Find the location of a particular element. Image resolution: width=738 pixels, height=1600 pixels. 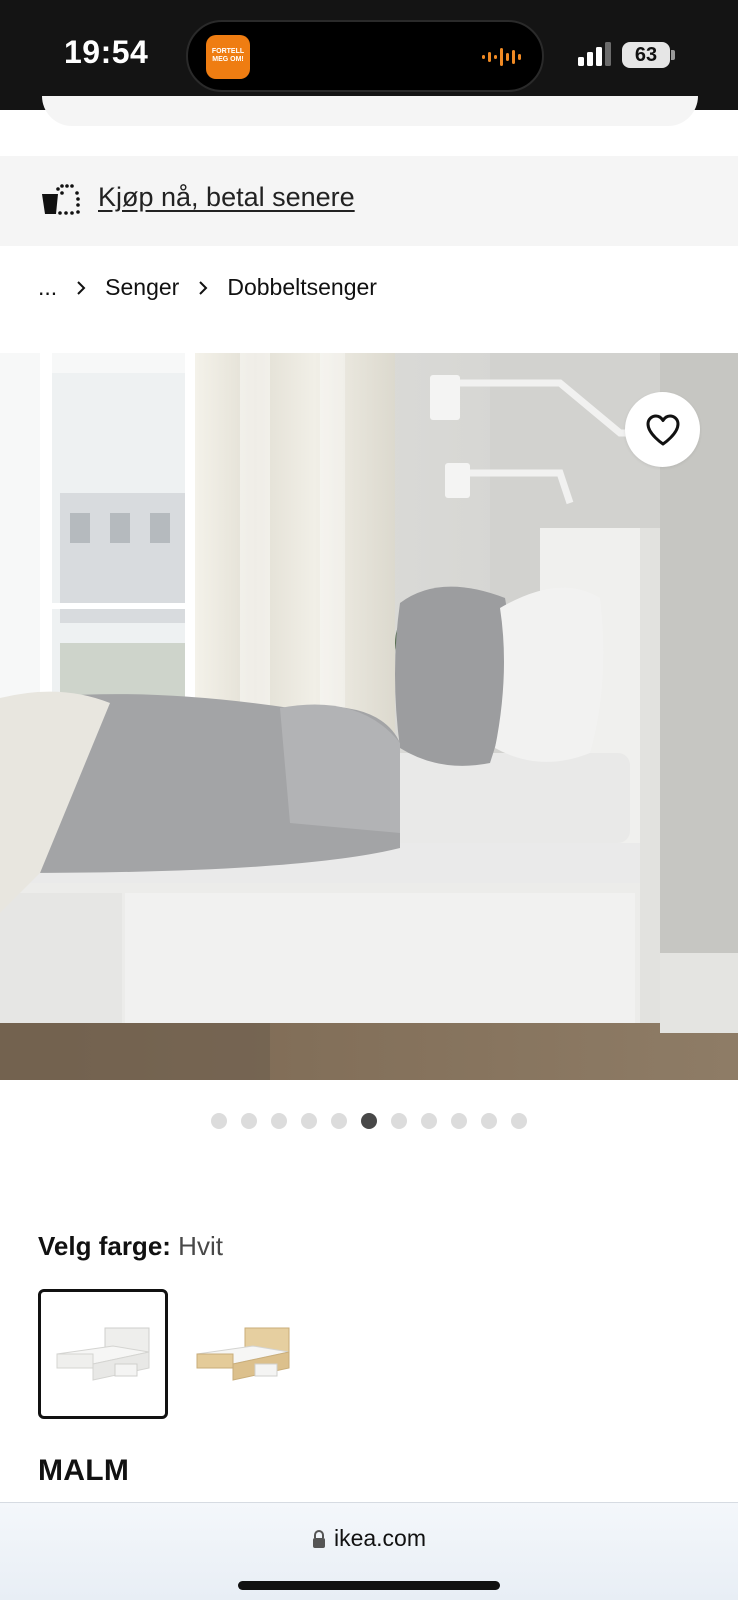

browser-url-bar: ikea.com is located at coordinates (369, 1551).